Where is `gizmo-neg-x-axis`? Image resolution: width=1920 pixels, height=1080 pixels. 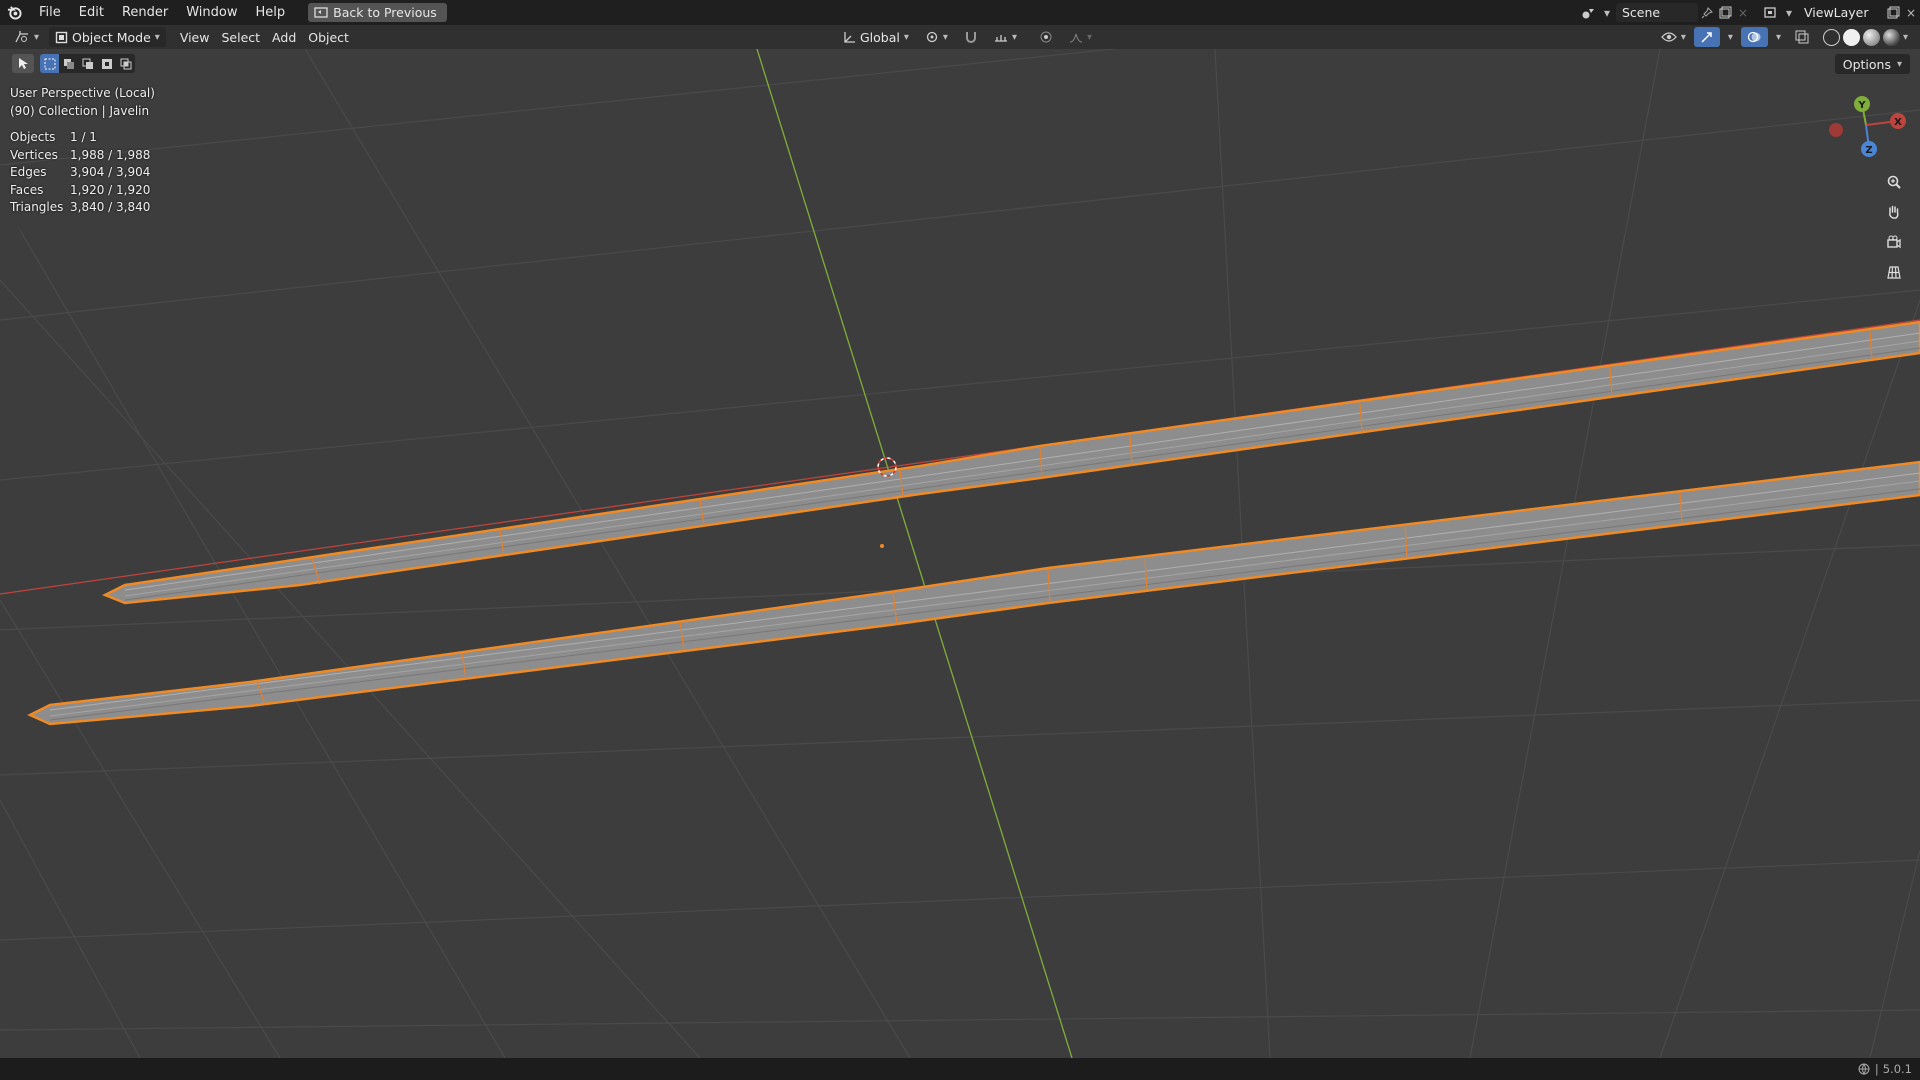
gizmo-neg-x-axis is located at coordinates (1836, 130).